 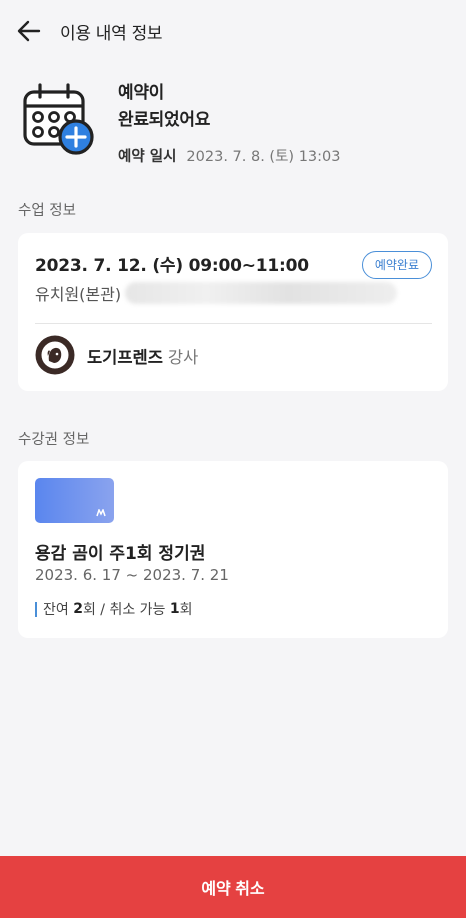 What do you see at coordinates (124, 610) in the screenshot?
I see `remaining-unit: 회 / 취소 가능` at bounding box center [124, 610].